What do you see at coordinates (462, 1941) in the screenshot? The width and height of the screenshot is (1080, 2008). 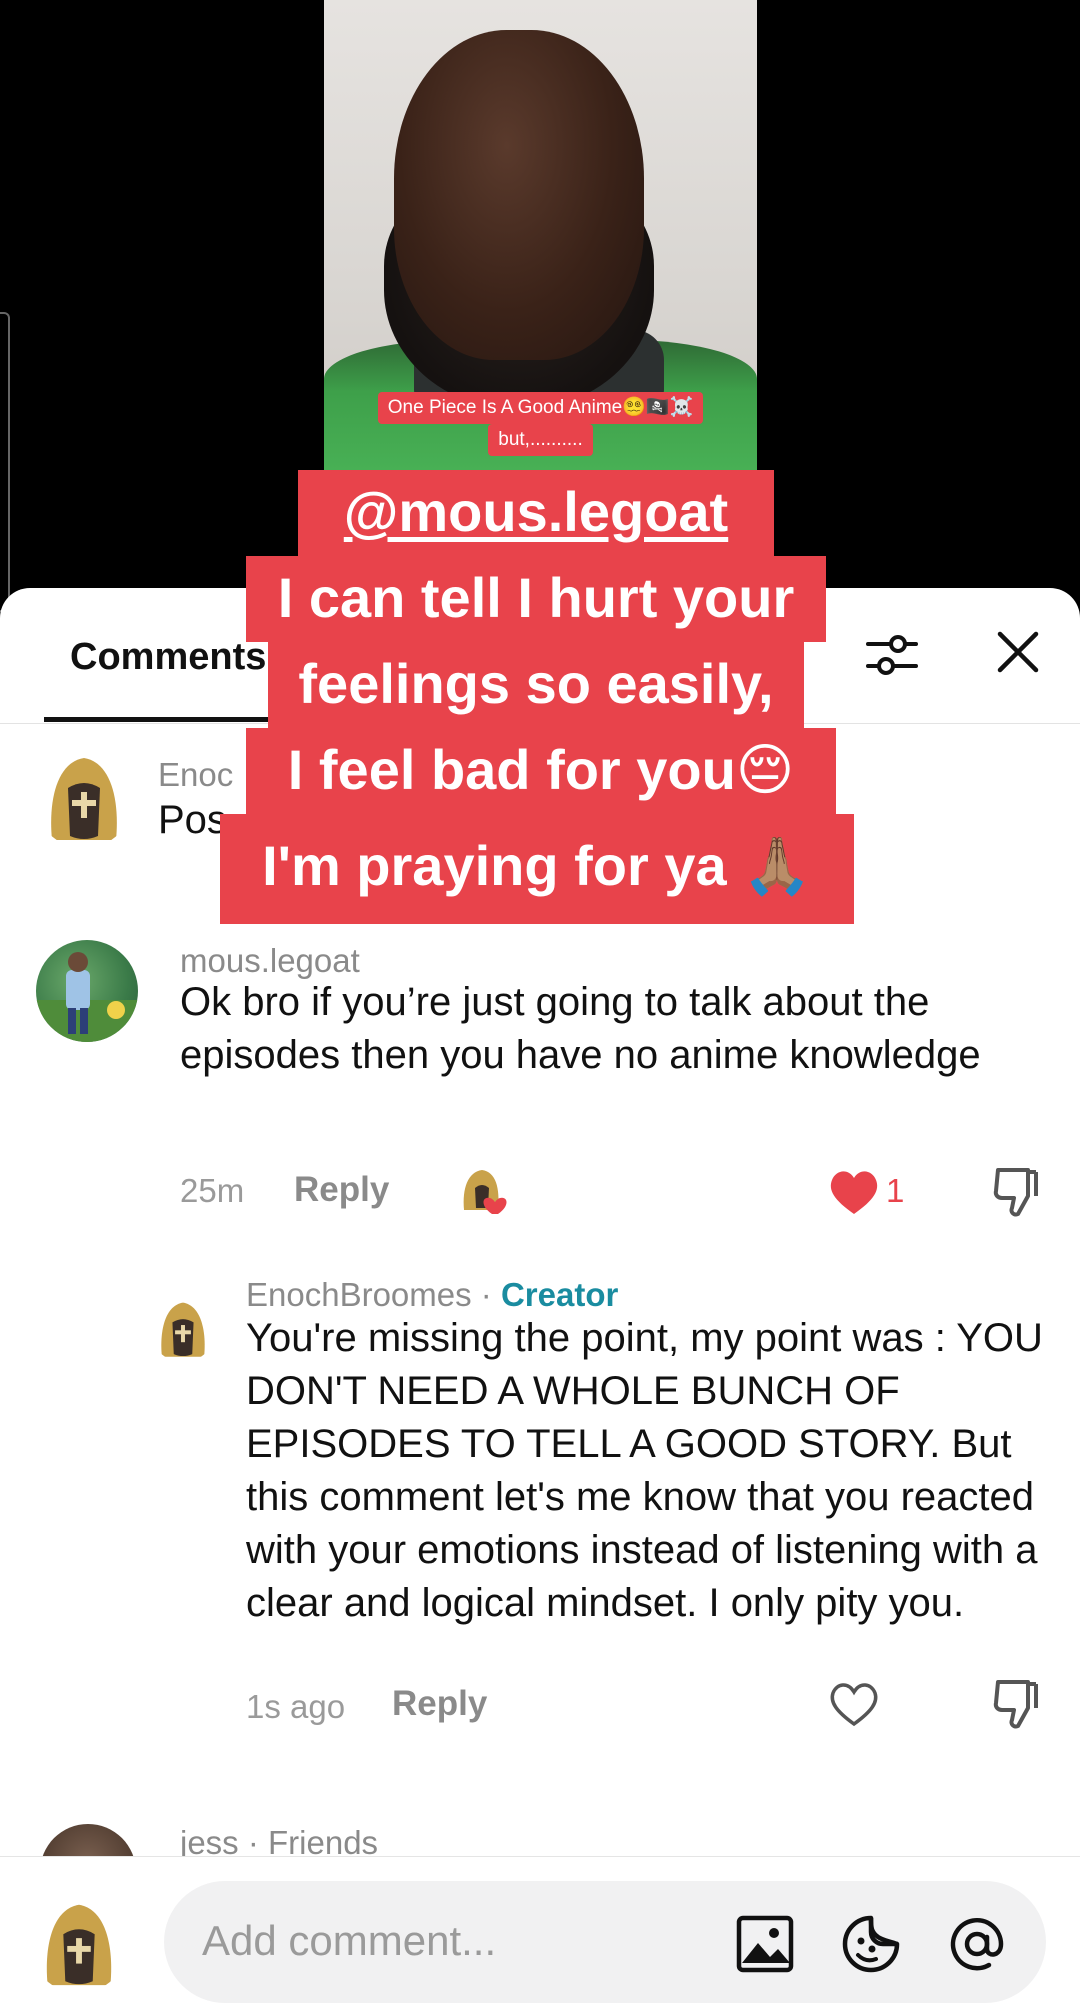 I see `comment-input` at bounding box center [462, 1941].